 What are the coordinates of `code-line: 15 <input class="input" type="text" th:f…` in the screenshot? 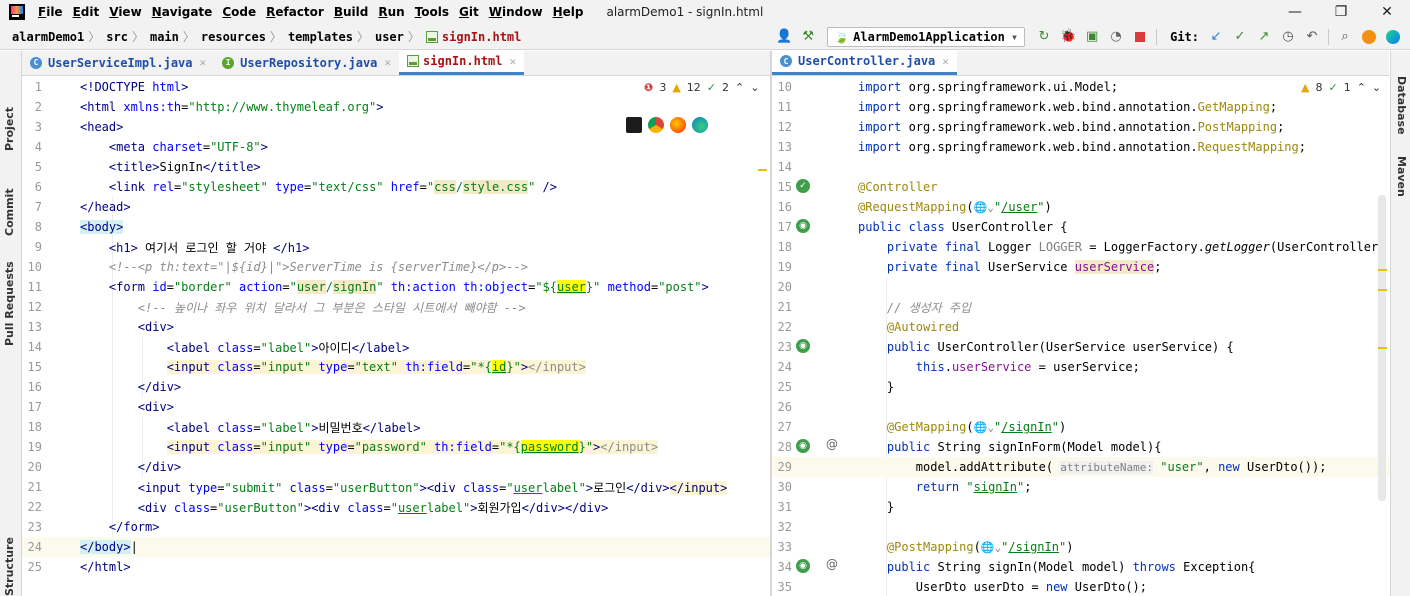 It's located at (396, 367).